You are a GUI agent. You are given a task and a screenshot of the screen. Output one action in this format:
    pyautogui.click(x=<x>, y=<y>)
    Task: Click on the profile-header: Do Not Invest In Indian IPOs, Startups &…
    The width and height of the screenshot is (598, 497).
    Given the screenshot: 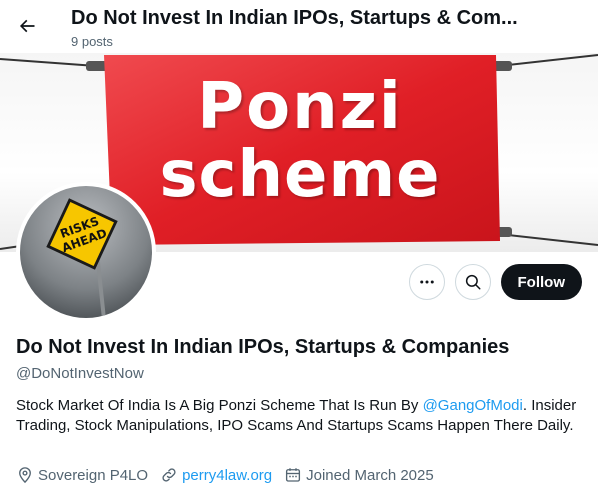 What is the action you would take?
    pyautogui.click(x=299, y=26)
    